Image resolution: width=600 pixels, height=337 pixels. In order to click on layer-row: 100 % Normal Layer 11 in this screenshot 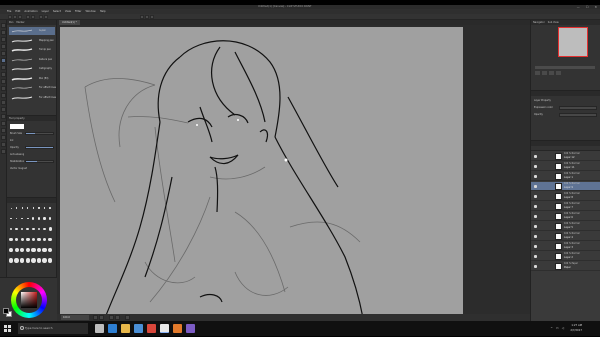, I will do `click(565, 166)`.